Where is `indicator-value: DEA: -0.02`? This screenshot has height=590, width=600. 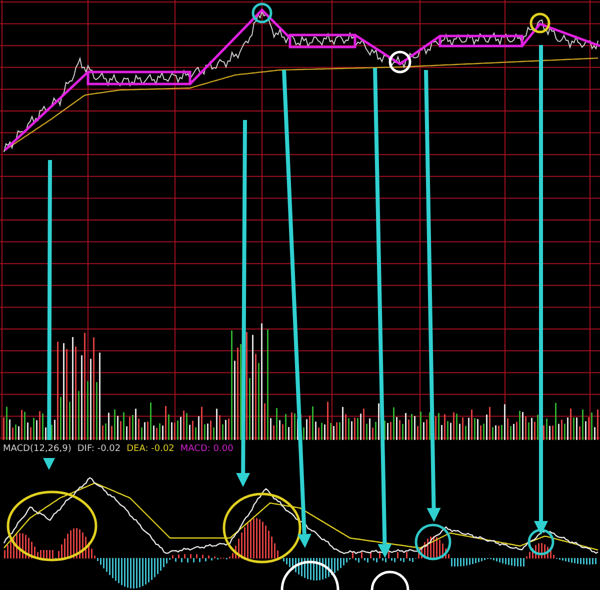
indicator-value: DEA: -0.02 is located at coordinates (150, 449).